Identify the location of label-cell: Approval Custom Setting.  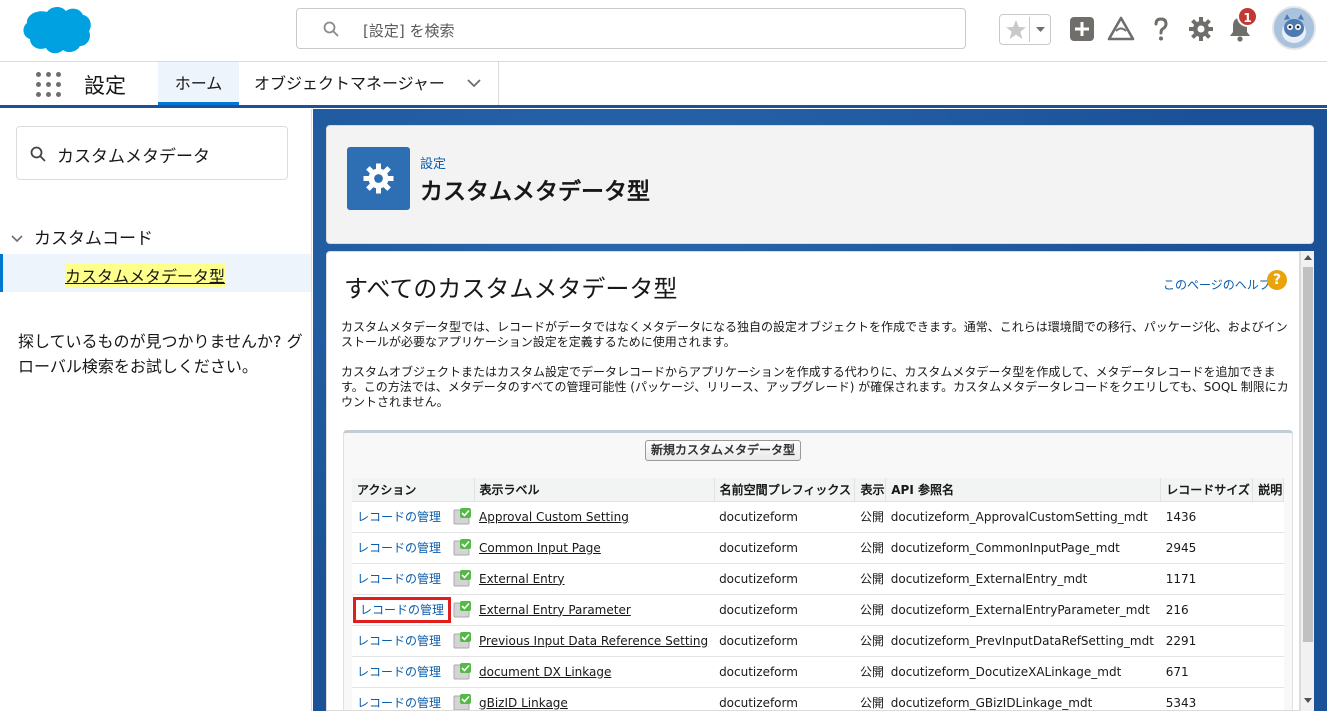
(594, 517).